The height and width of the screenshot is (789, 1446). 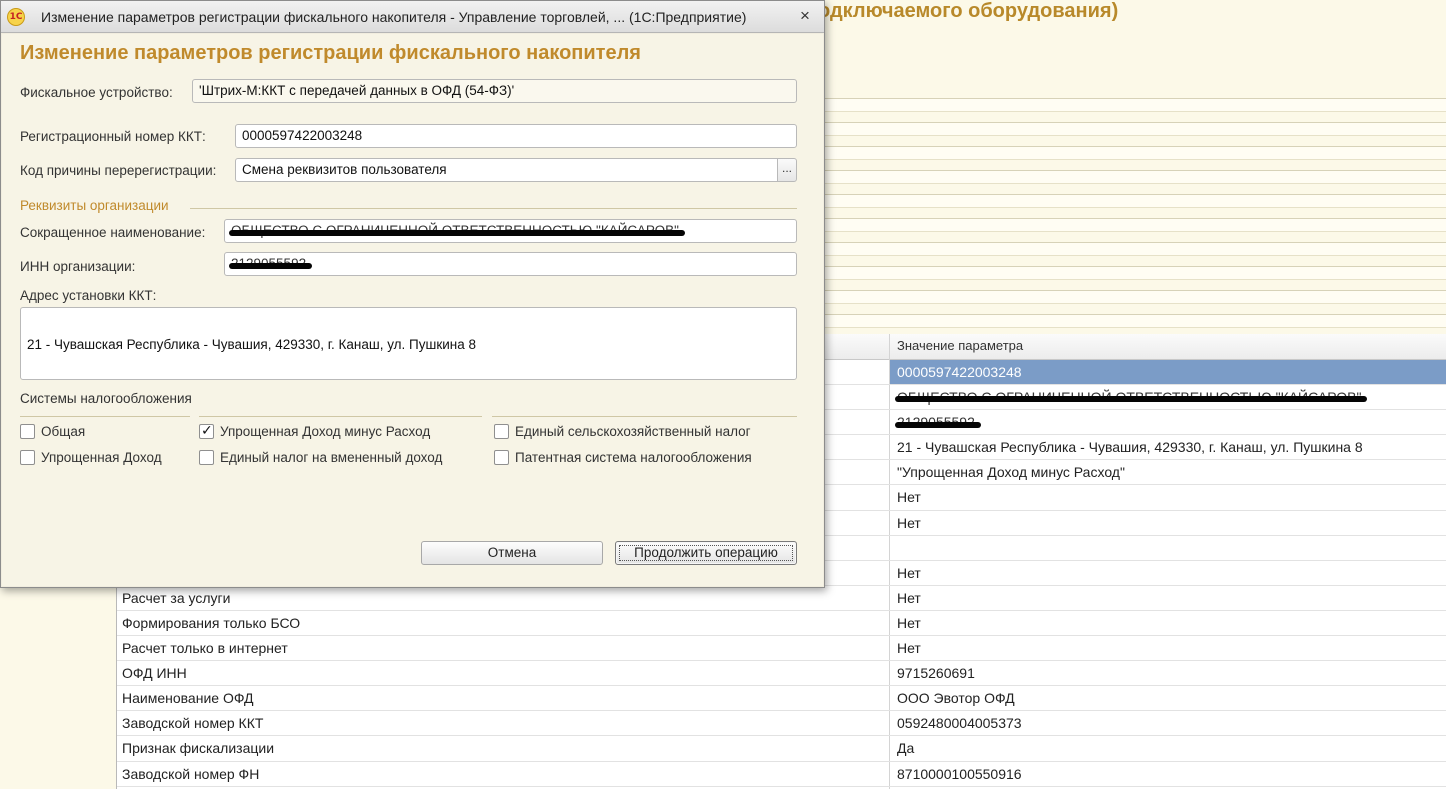 I want to click on tax-system-checkbox: Упрощенная Доход, so click(x=91, y=457).